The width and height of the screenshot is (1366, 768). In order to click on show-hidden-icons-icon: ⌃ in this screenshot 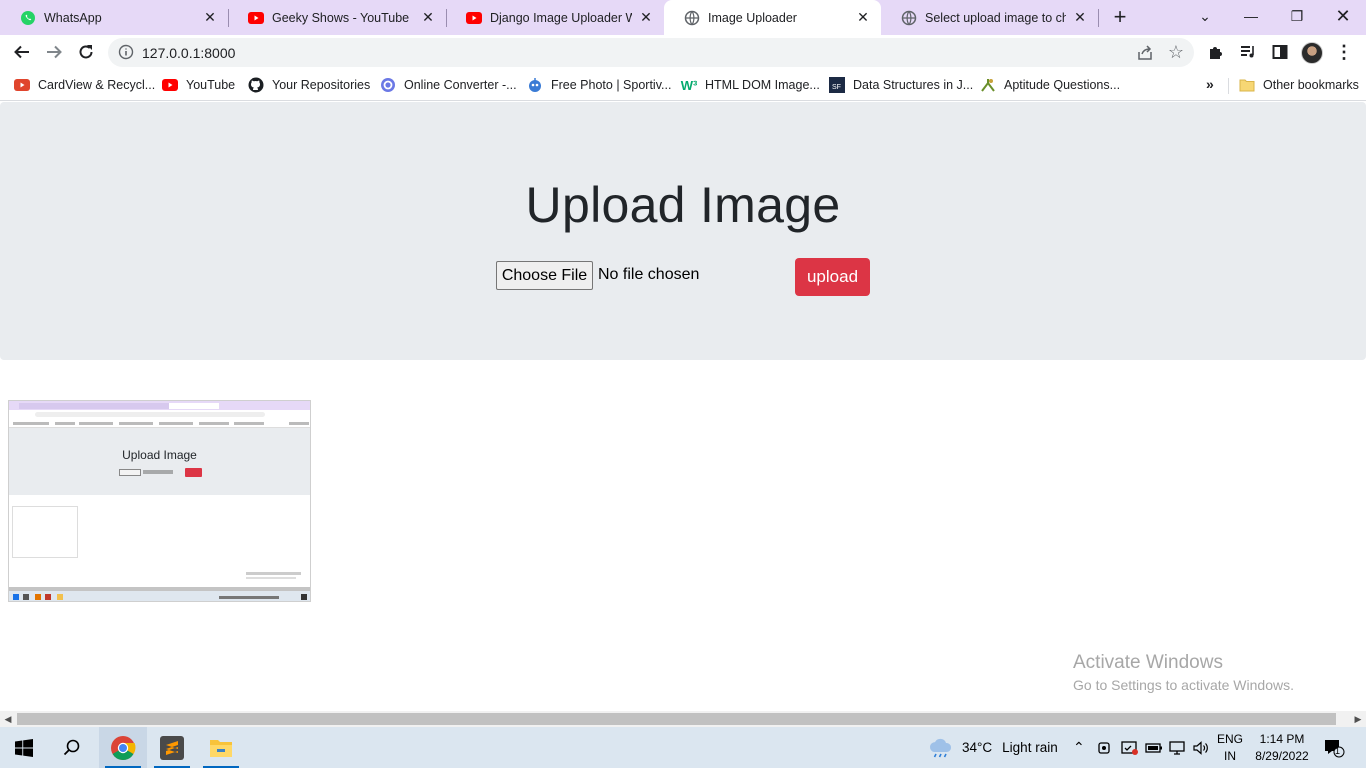, I will do `click(1079, 747)`.